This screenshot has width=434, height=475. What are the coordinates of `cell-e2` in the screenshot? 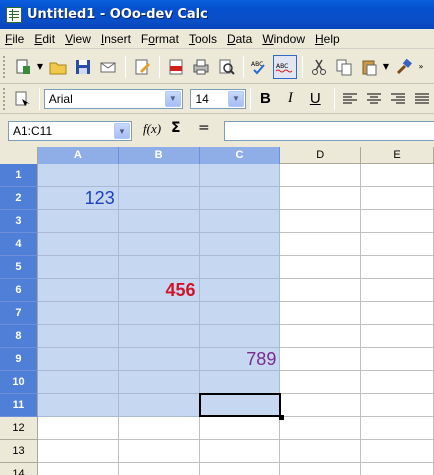 It's located at (397, 198).